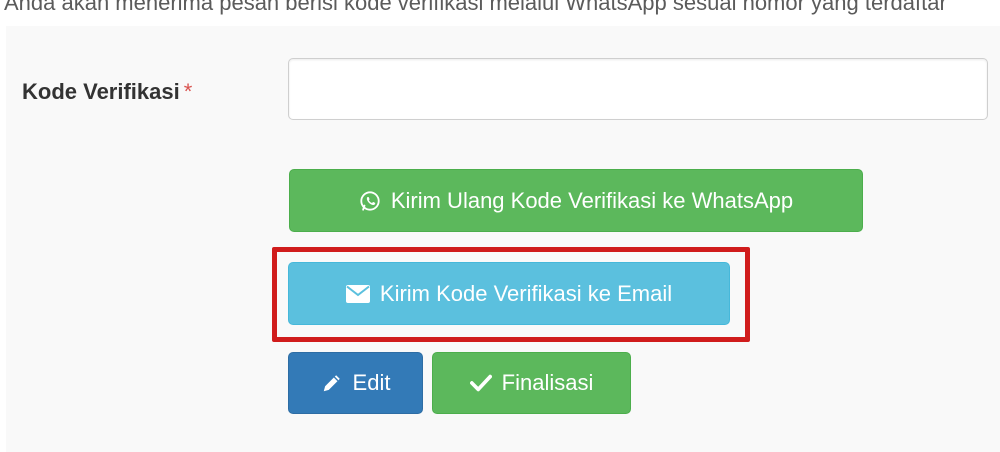 The width and height of the screenshot is (1000, 452). I want to click on pencil-icon, so click(332, 383).